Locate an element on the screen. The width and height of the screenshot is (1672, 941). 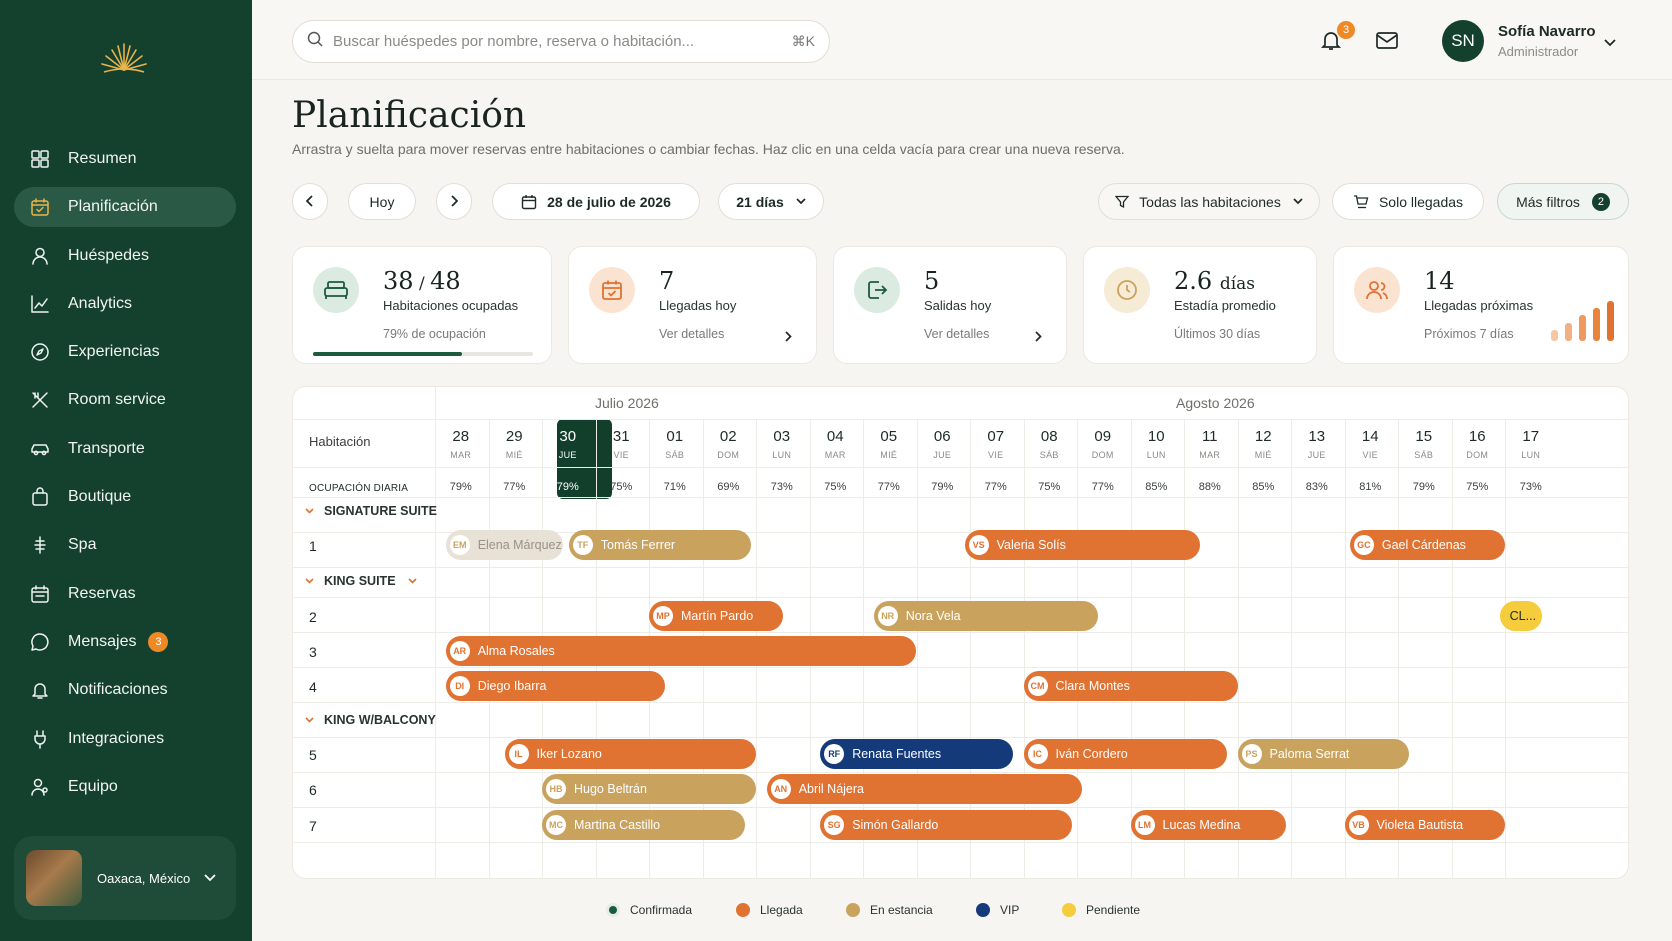
day-header: 29 MIÉ is located at coordinates (515, 444).